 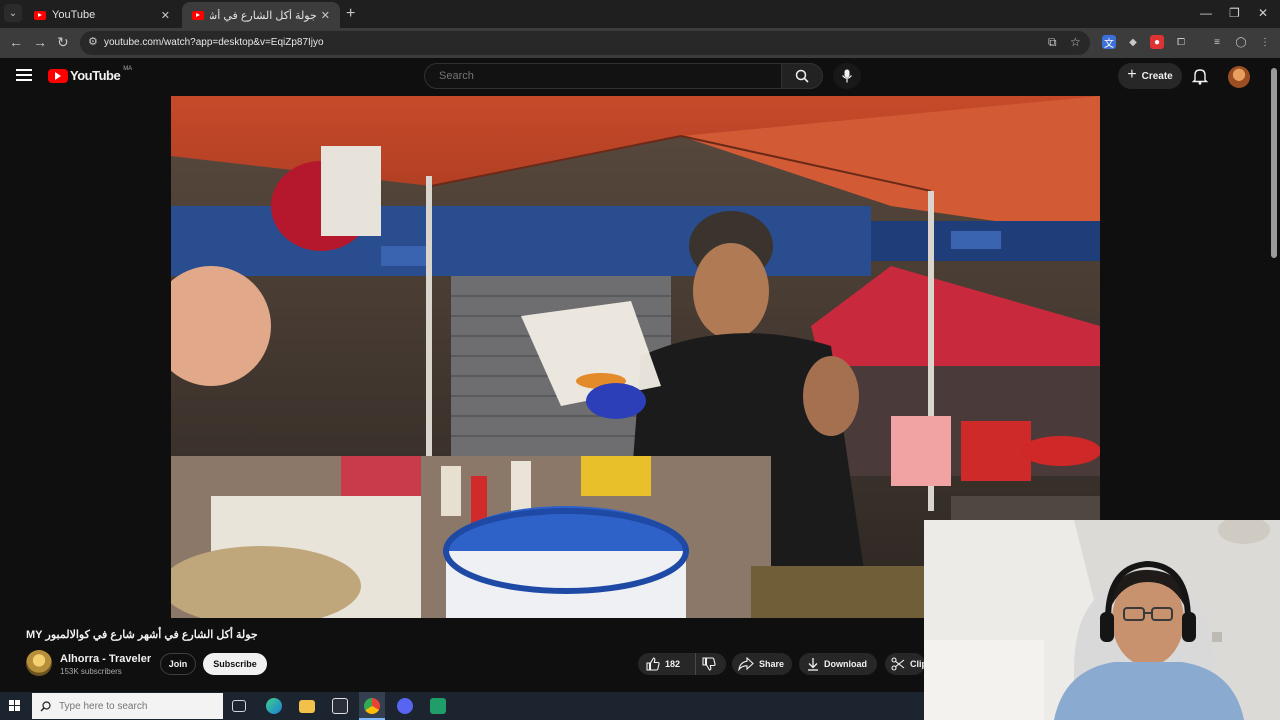 What do you see at coordinates (1157, 76) in the screenshot?
I see `create-label: Create` at bounding box center [1157, 76].